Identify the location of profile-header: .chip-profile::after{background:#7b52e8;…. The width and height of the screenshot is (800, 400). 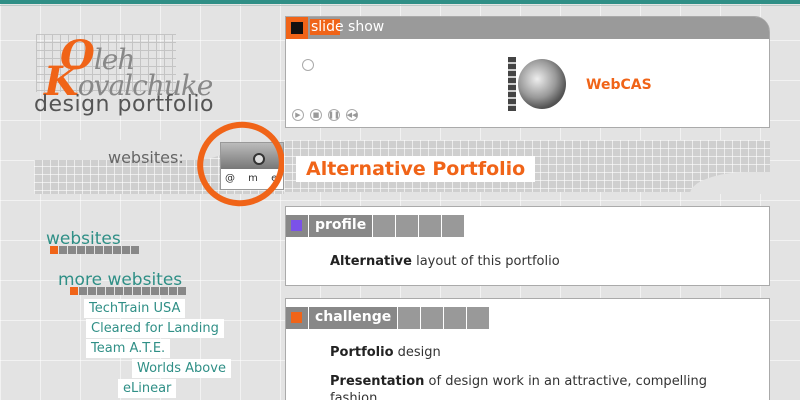
(375, 227).